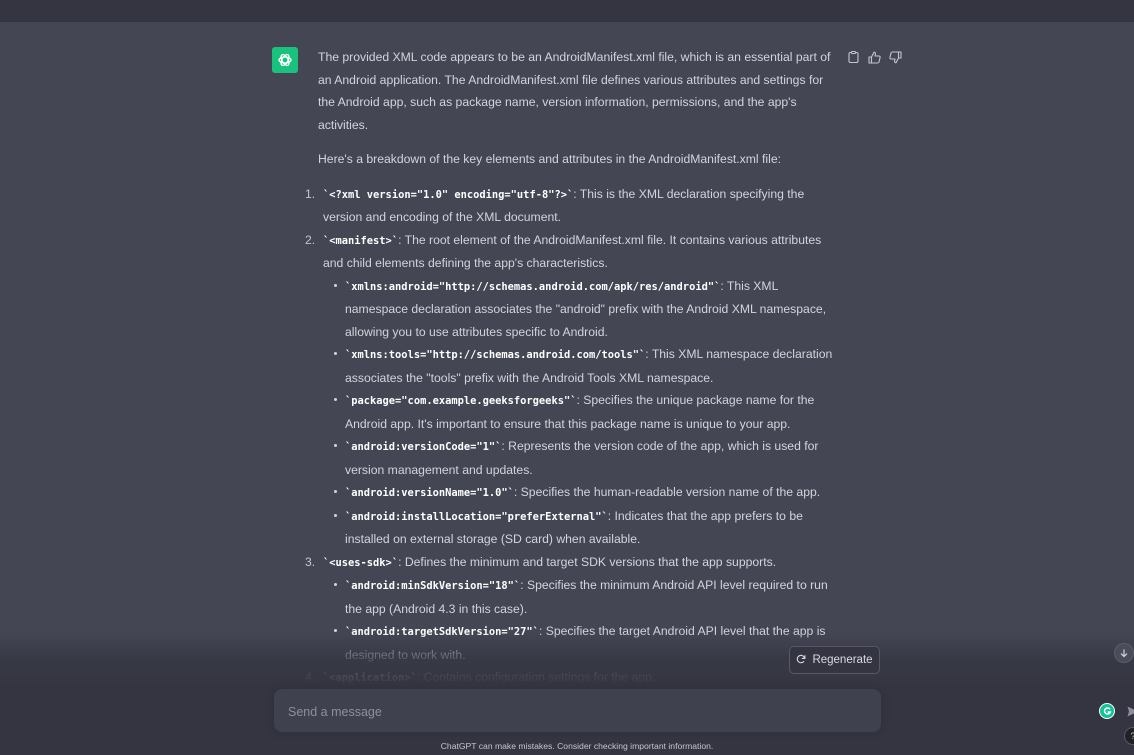  I want to click on inline-code: `android:minSdkVersion="18"`, so click(433, 586).